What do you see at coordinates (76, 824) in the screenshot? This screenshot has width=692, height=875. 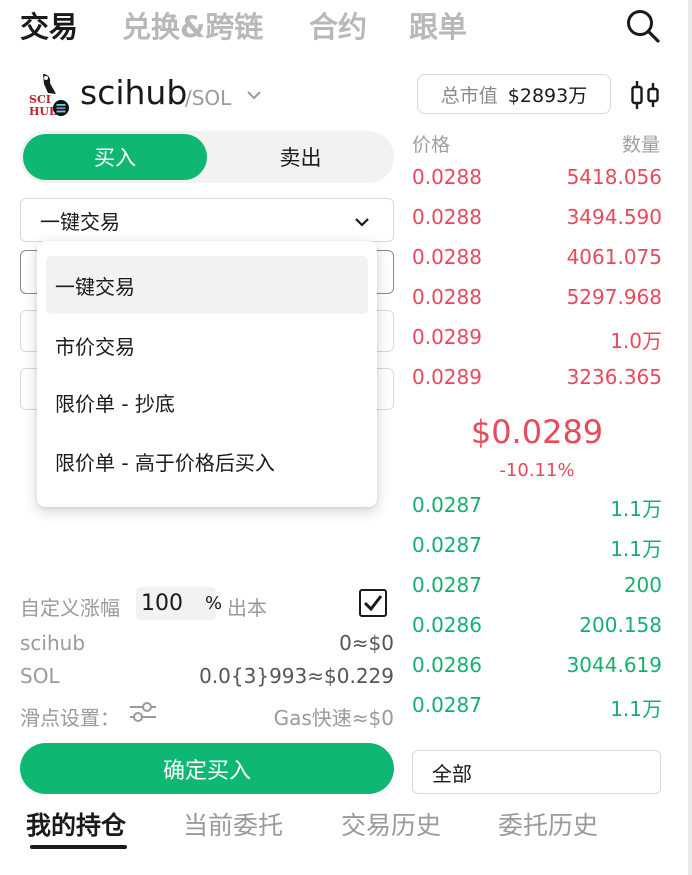 I see `tab-my-positions: 我的持仓` at bounding box center [76, 824].